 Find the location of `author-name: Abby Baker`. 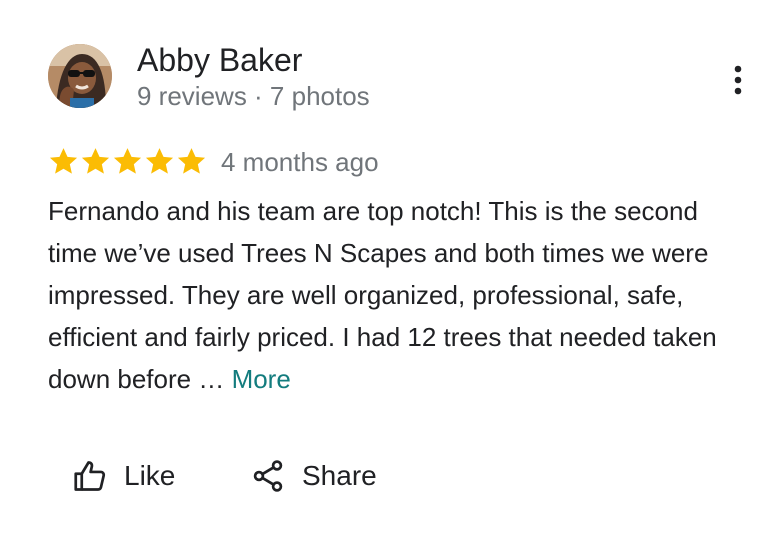

author-name: Abby Baker is located at coordinates (219, 60).